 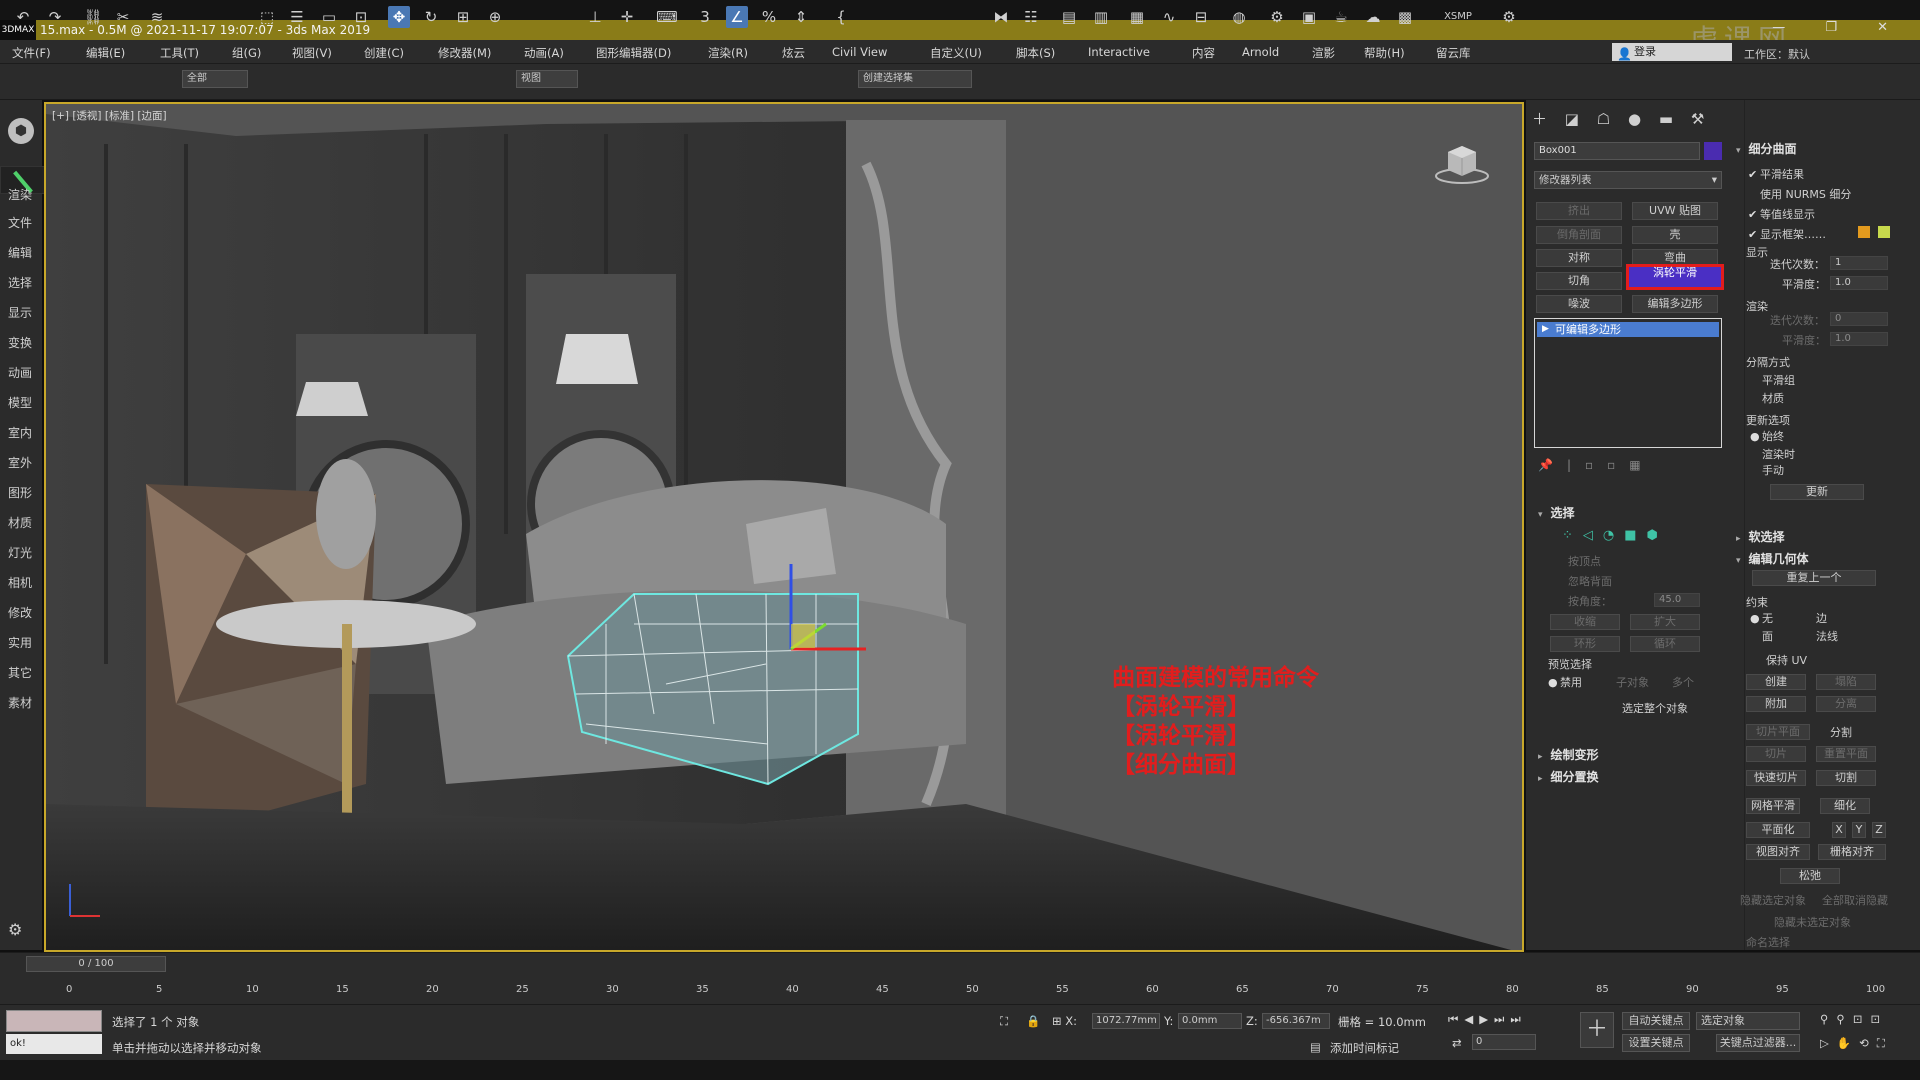 I want to click on keyboard-shortcut-icon: ⌨, so click(x=667, y=17).